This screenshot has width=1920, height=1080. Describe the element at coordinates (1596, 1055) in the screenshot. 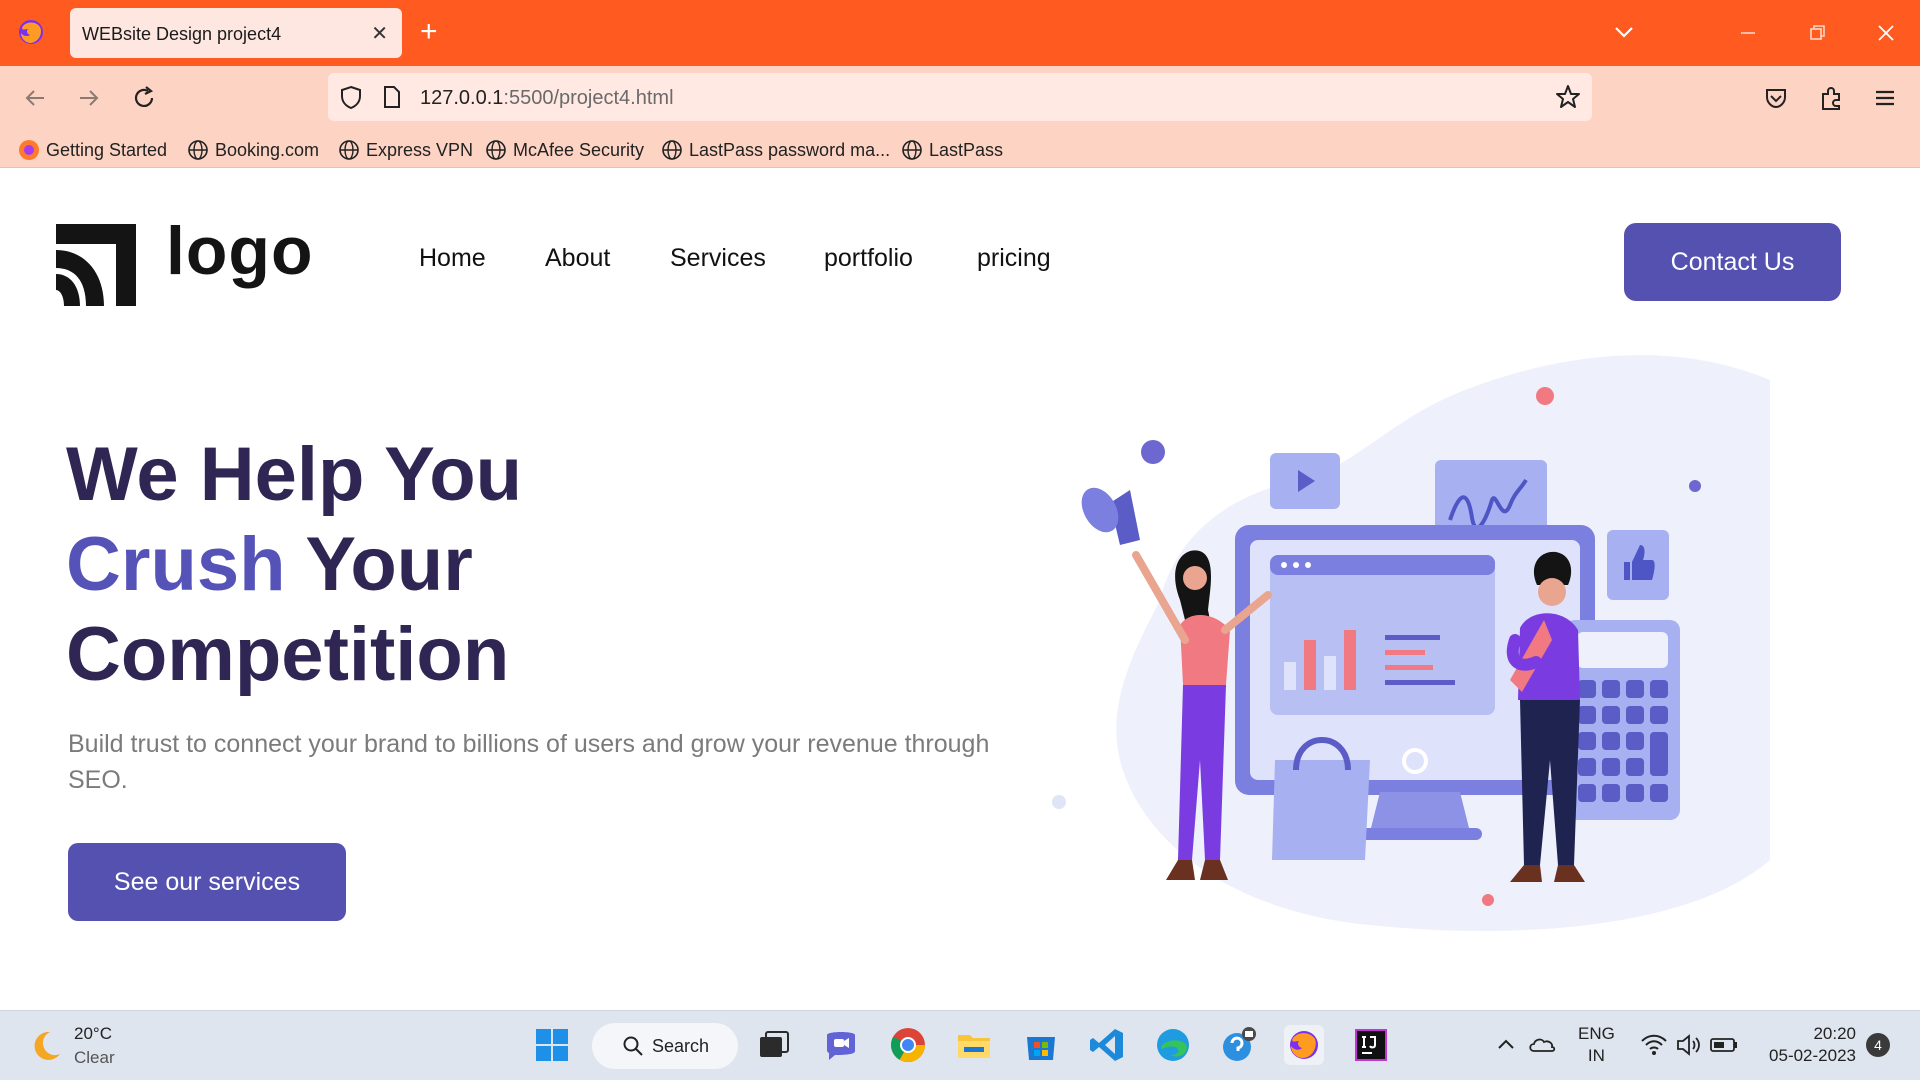

I see `language-line-2: IN` at that location.